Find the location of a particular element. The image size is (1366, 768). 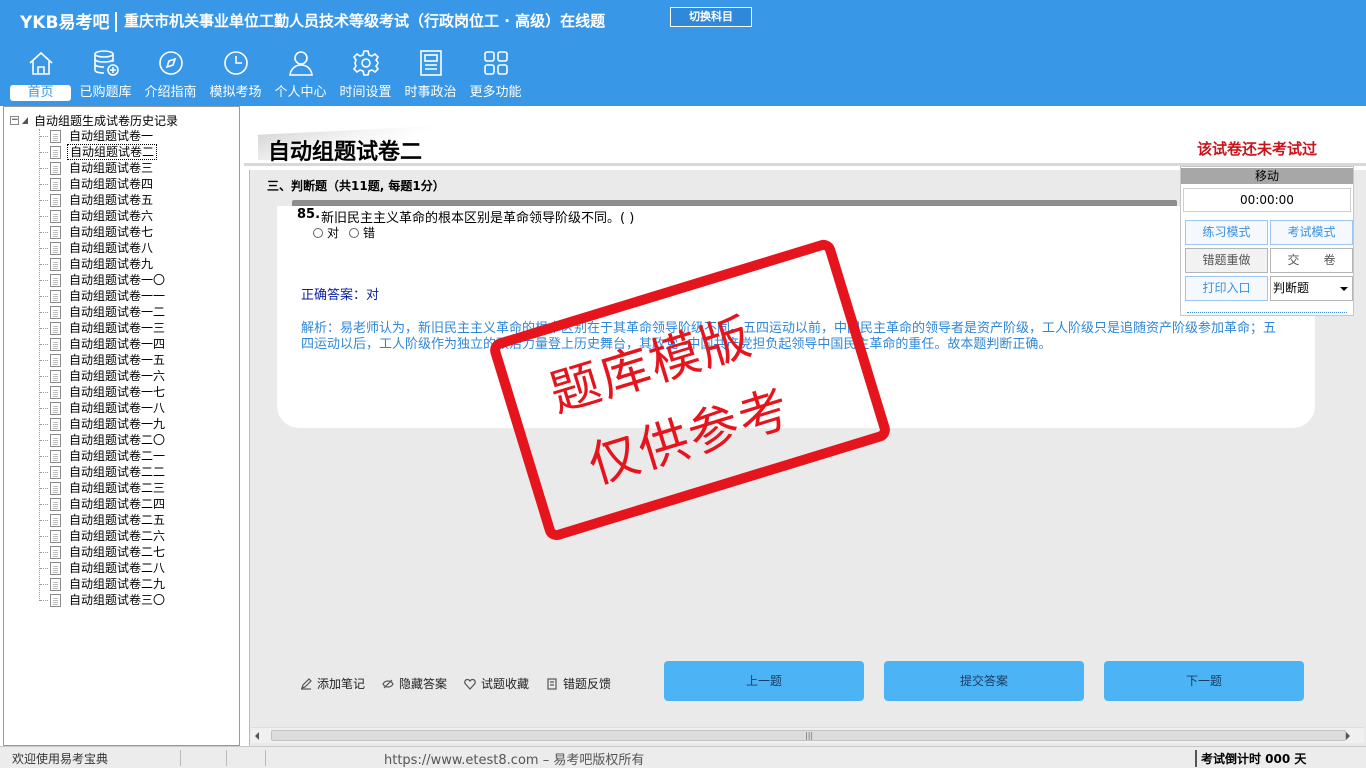

tree-item-label: 自动组题试卷二〇 is located at coordinates (117, 440).